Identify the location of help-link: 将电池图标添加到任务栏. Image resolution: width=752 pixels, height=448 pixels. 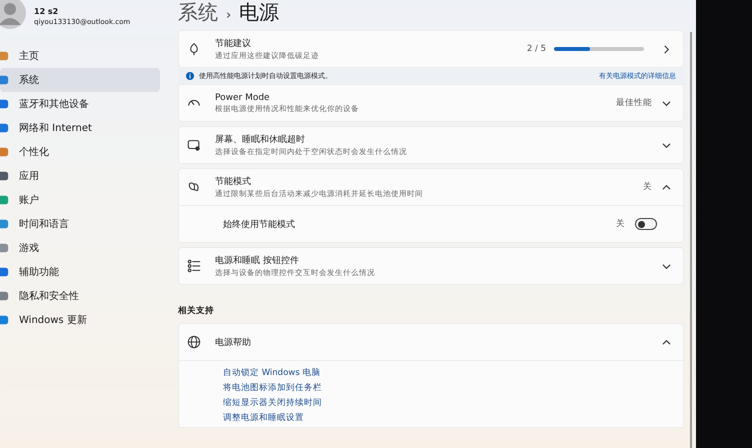
(431, 388).